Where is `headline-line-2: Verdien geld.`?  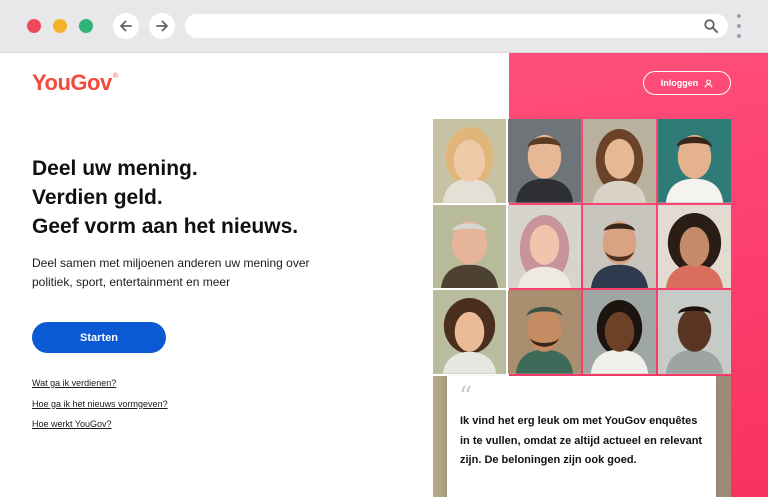 headline-line-2: Verdien geld. is located at coordinates (97, 197).